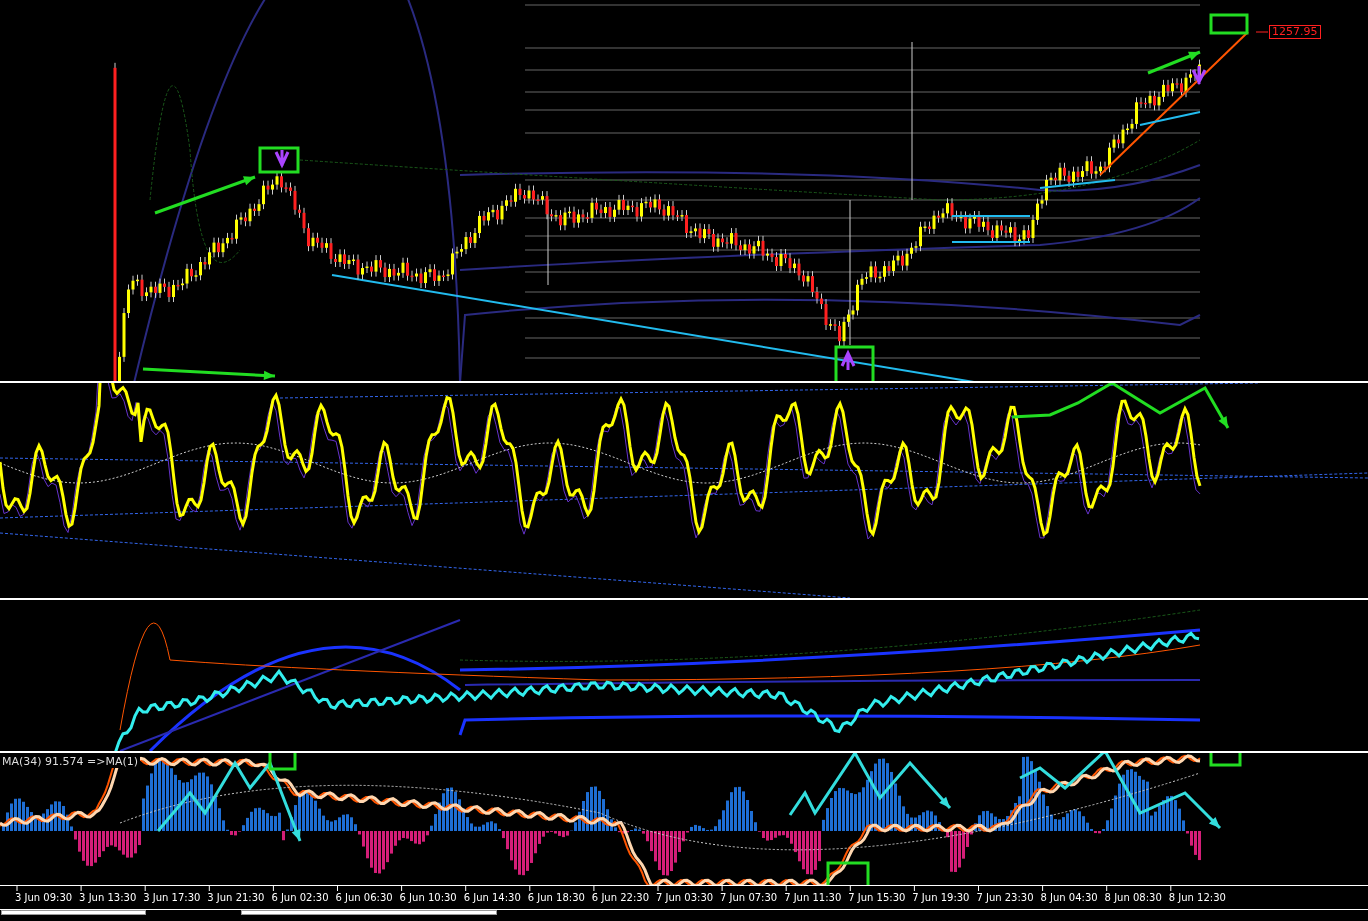  I want to click on time-label: 3 Jun 17:30, so click(172, 897).